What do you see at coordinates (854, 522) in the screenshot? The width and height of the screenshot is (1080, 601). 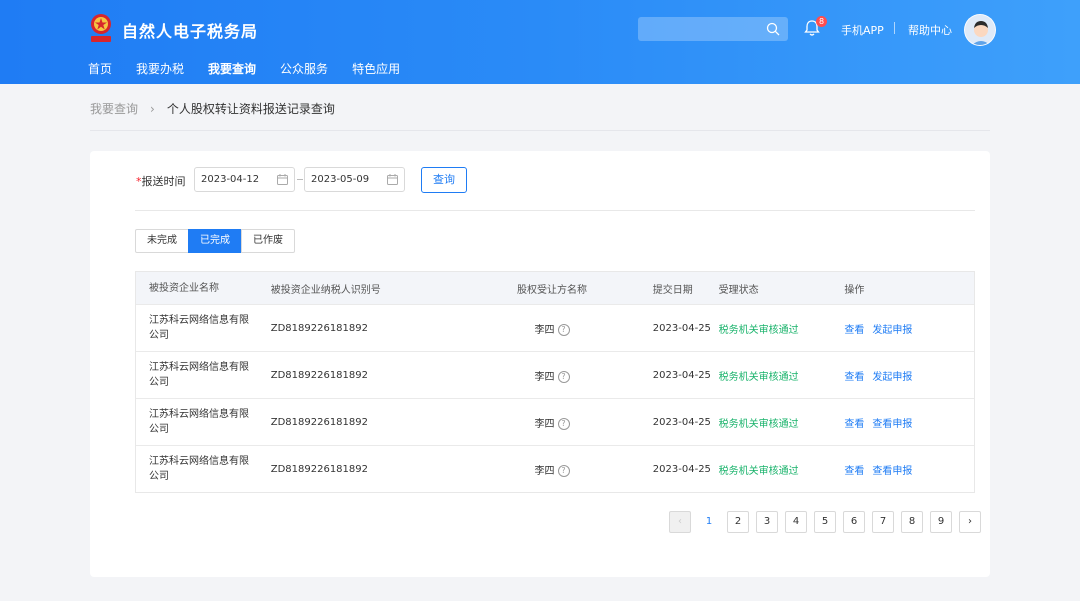 I see `page-6: 6` at bounding box center [854, 522].